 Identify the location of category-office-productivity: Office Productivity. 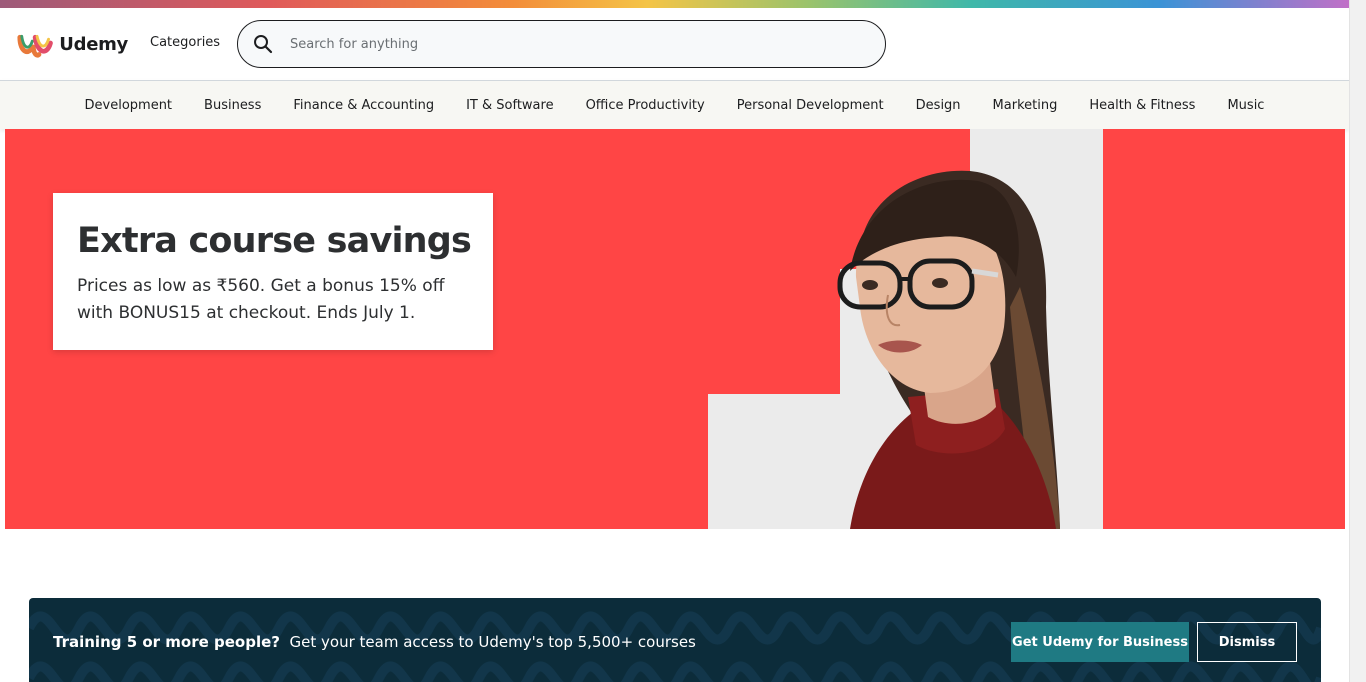
(645, 105).